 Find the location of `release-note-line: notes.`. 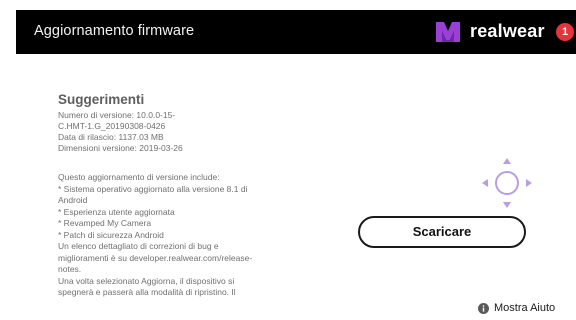

release-note-line: notes. is located at coordinates (70, 269).